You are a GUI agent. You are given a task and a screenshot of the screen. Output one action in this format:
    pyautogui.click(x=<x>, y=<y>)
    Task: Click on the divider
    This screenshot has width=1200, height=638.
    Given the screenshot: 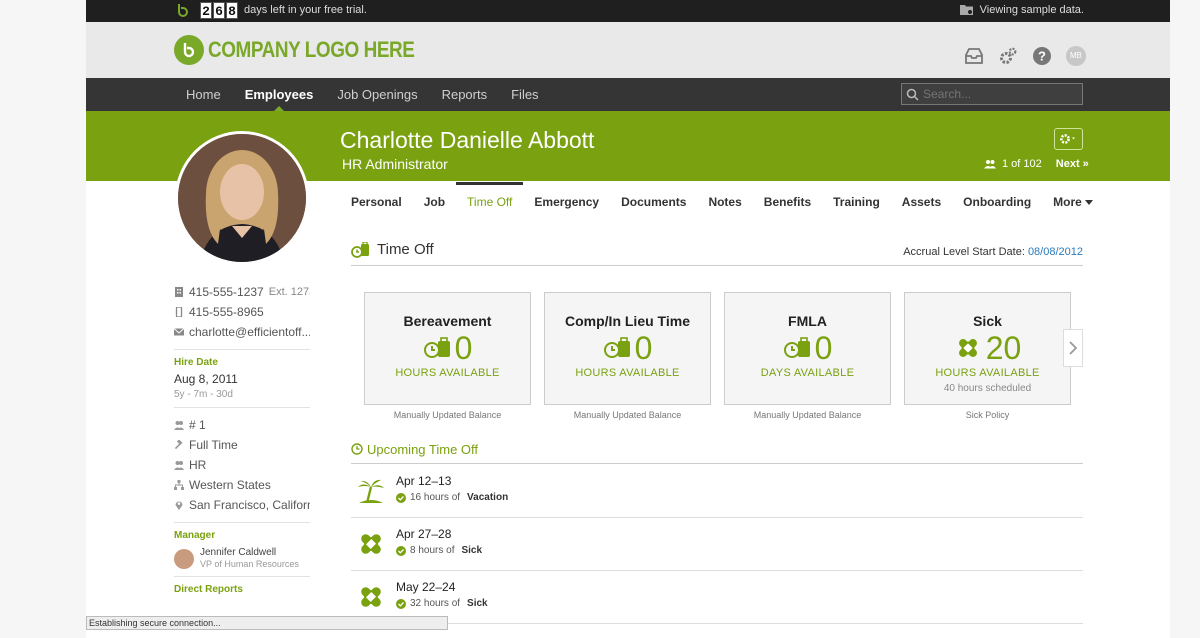 What is the action you would take?
    pyautogui.click(x=242, y=407)
    